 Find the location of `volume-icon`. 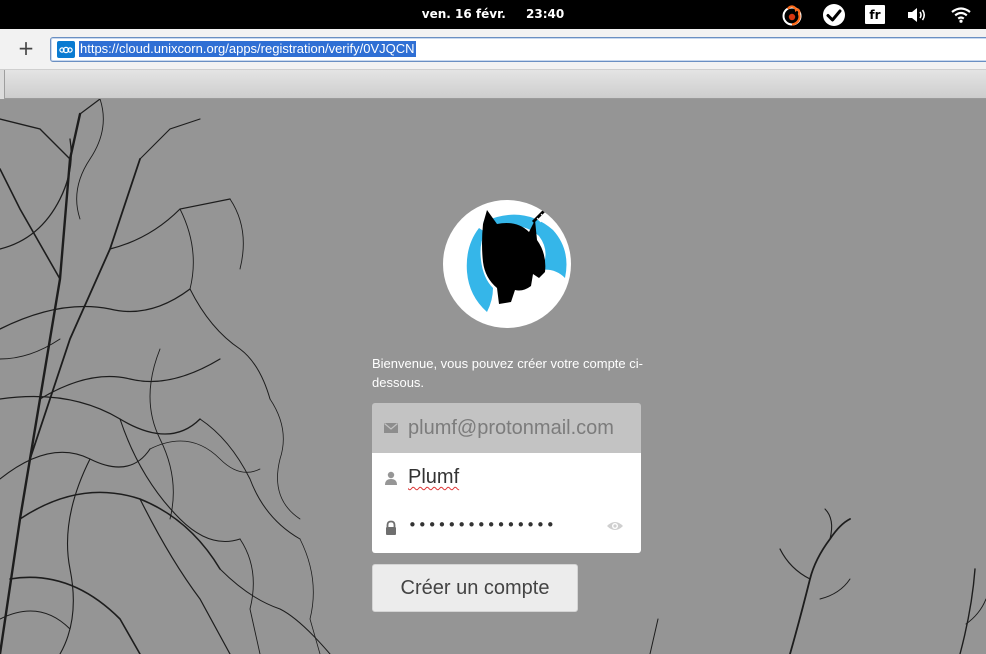

volume-icon is located at coordinates (917, 14).